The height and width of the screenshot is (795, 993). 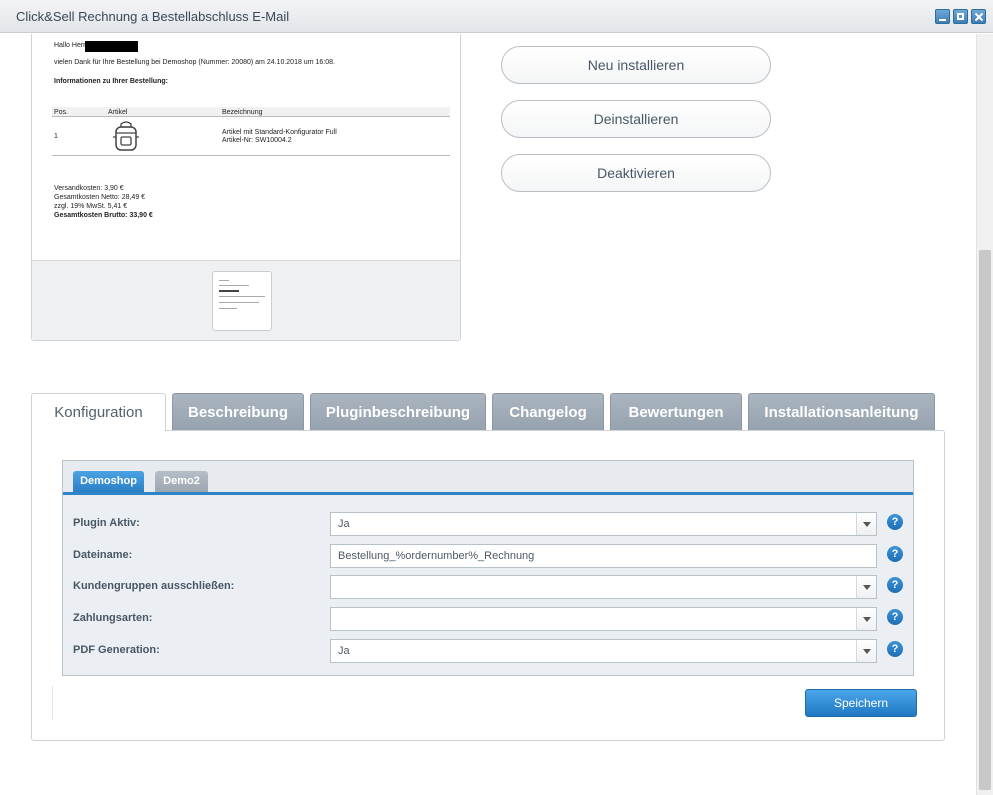 I want to click on tab-configuration: Konfiguration, so click(x=98, y=412).